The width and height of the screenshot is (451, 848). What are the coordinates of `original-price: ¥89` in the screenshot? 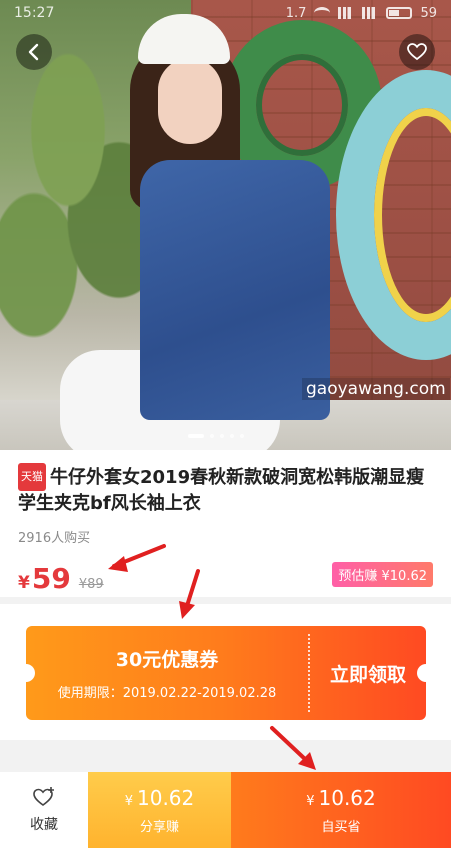 It's located at (91, 584).